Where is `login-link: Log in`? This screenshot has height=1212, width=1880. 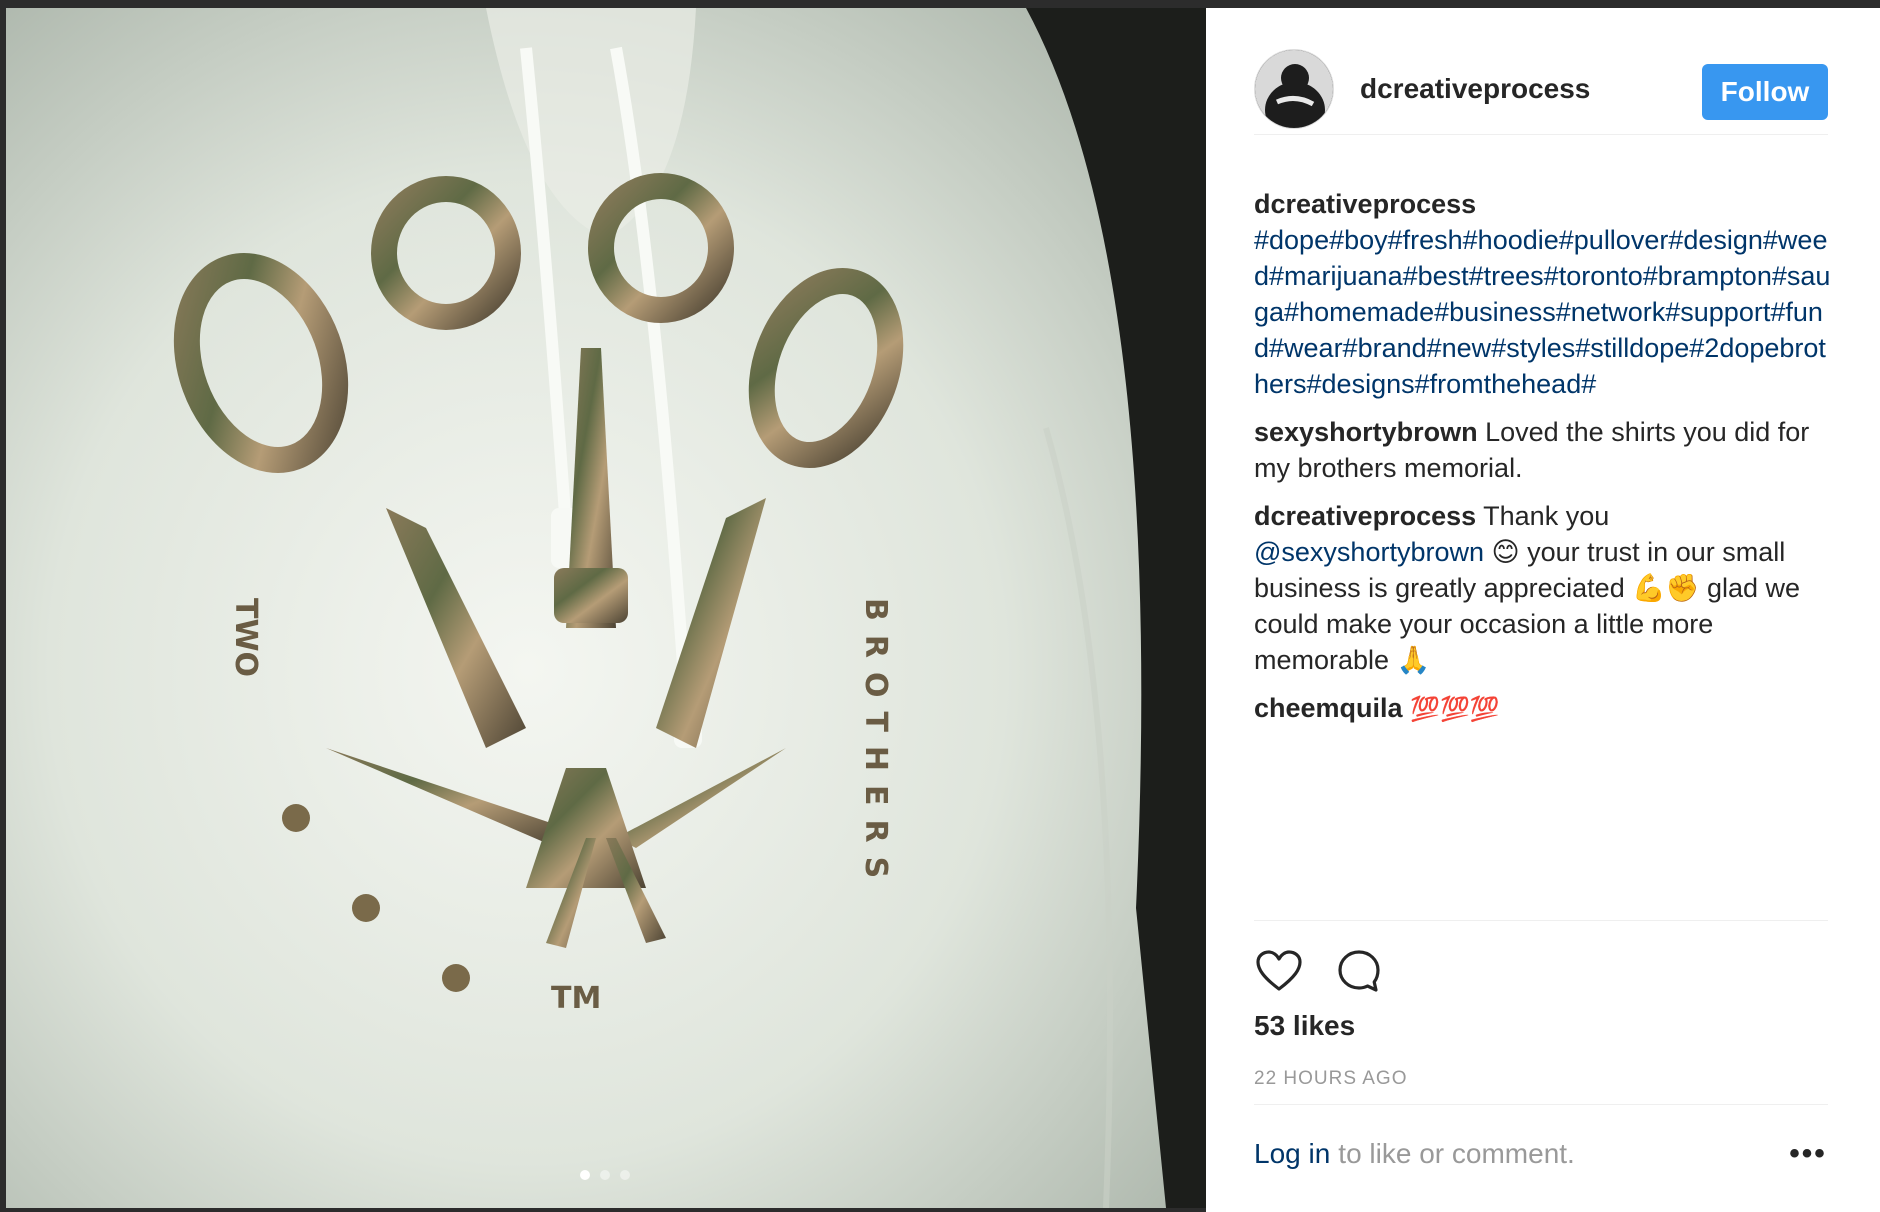
login-link: Log in is located at coordinates (1292, 1154).